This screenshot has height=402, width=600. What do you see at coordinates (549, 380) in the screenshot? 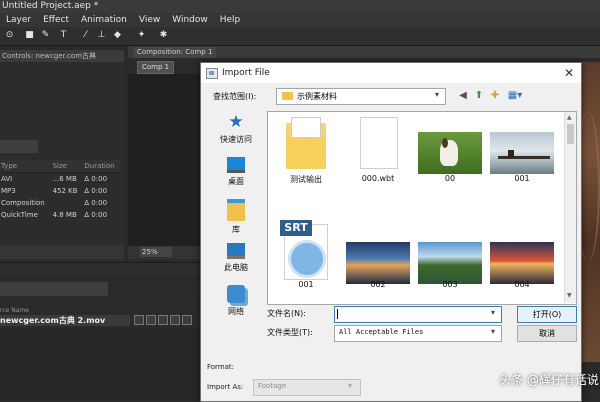
I see `watermark-text: 头条 @辉仔有话说` at bounding box center [549, 380].